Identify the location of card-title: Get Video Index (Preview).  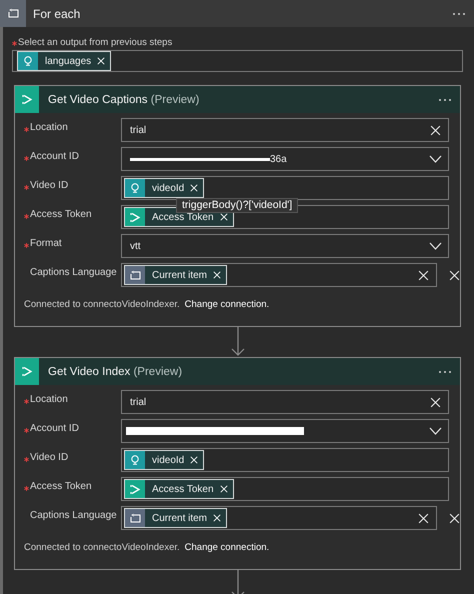
(115, 372).